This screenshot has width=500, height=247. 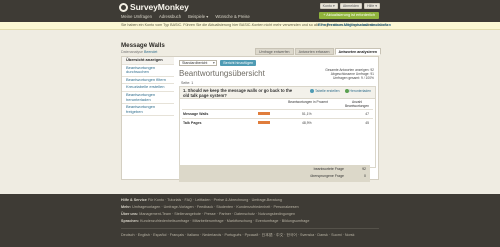 I want to click on logo-text: SurveyMonkey, so click(x=159, y=7).